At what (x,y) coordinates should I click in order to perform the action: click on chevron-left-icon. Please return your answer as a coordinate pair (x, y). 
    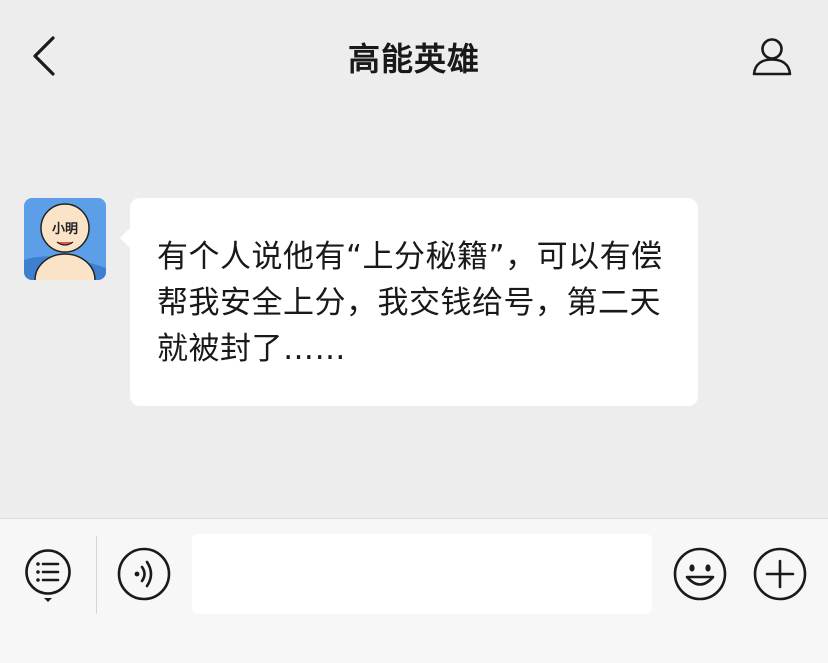
    Looking at the image, I should click on (44, 56).